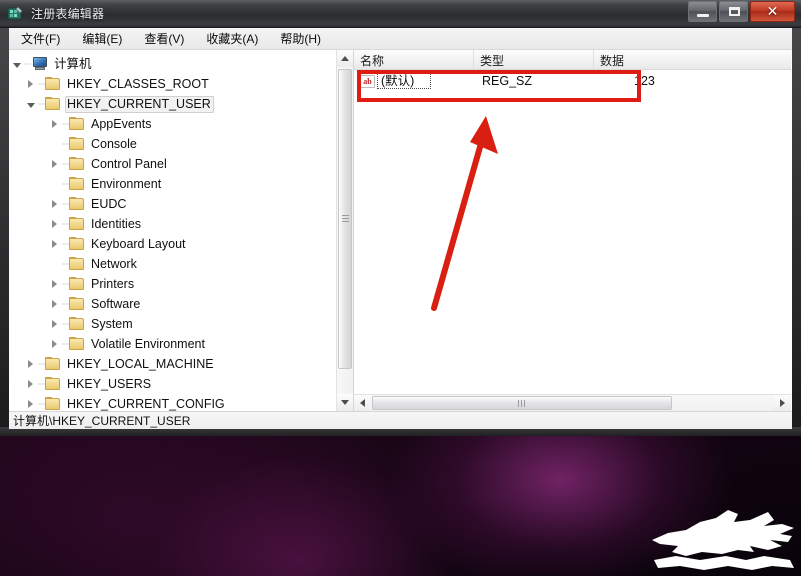  Describe the element at coordinates (129, 163) in the screenshot. I see `tree-item-label: Control Panel` at that location.